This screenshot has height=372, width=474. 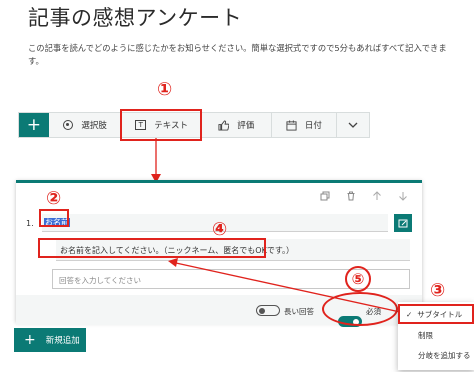 I want to click on menu-item-restriction: 制限, so click(x=436, y=335).